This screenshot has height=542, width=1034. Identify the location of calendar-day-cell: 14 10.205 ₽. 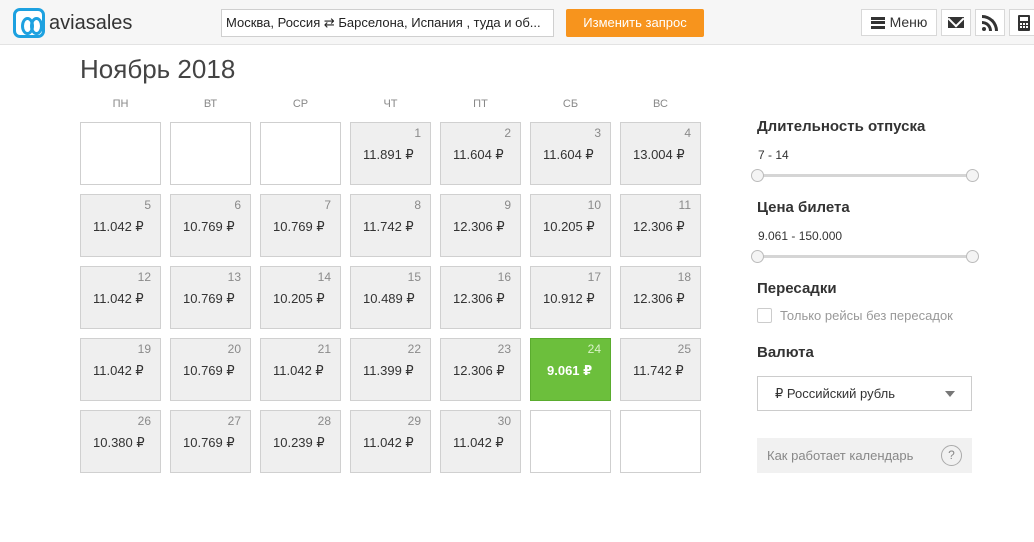
(300, 297).